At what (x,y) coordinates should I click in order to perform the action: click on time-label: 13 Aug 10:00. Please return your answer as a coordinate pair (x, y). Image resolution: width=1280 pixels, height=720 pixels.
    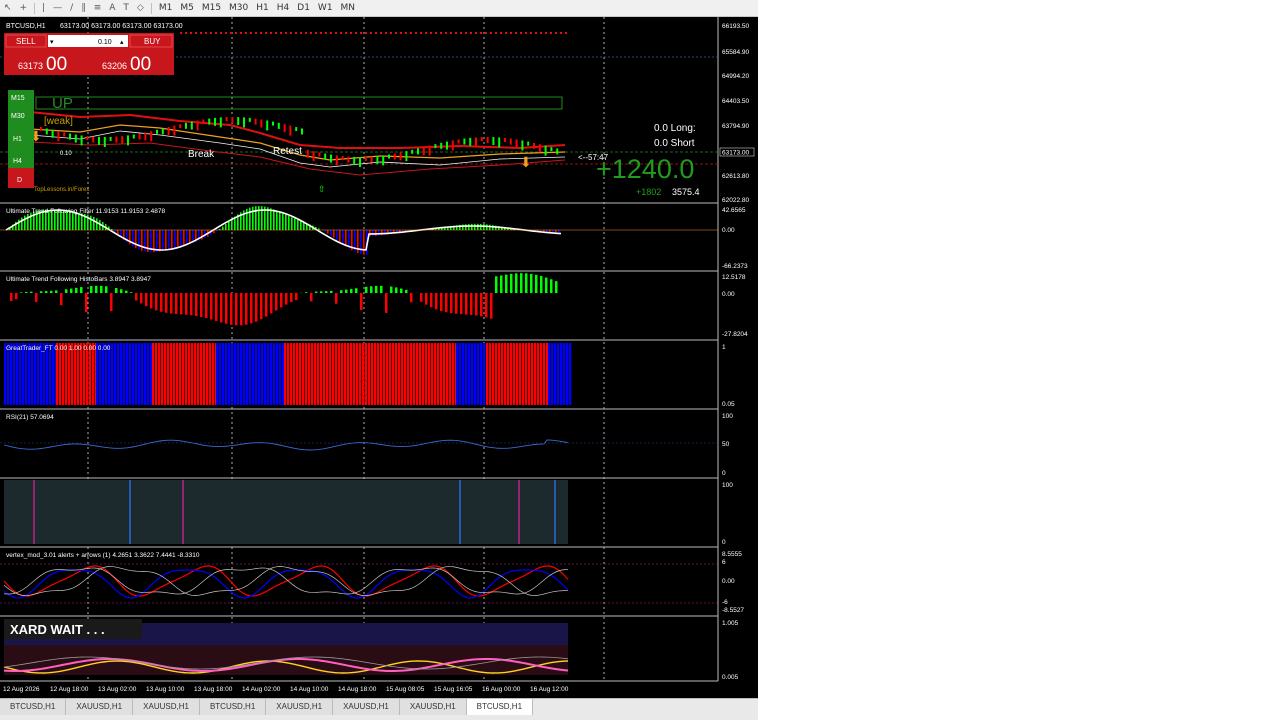
    Looking at the image, I should click on (165, 689).